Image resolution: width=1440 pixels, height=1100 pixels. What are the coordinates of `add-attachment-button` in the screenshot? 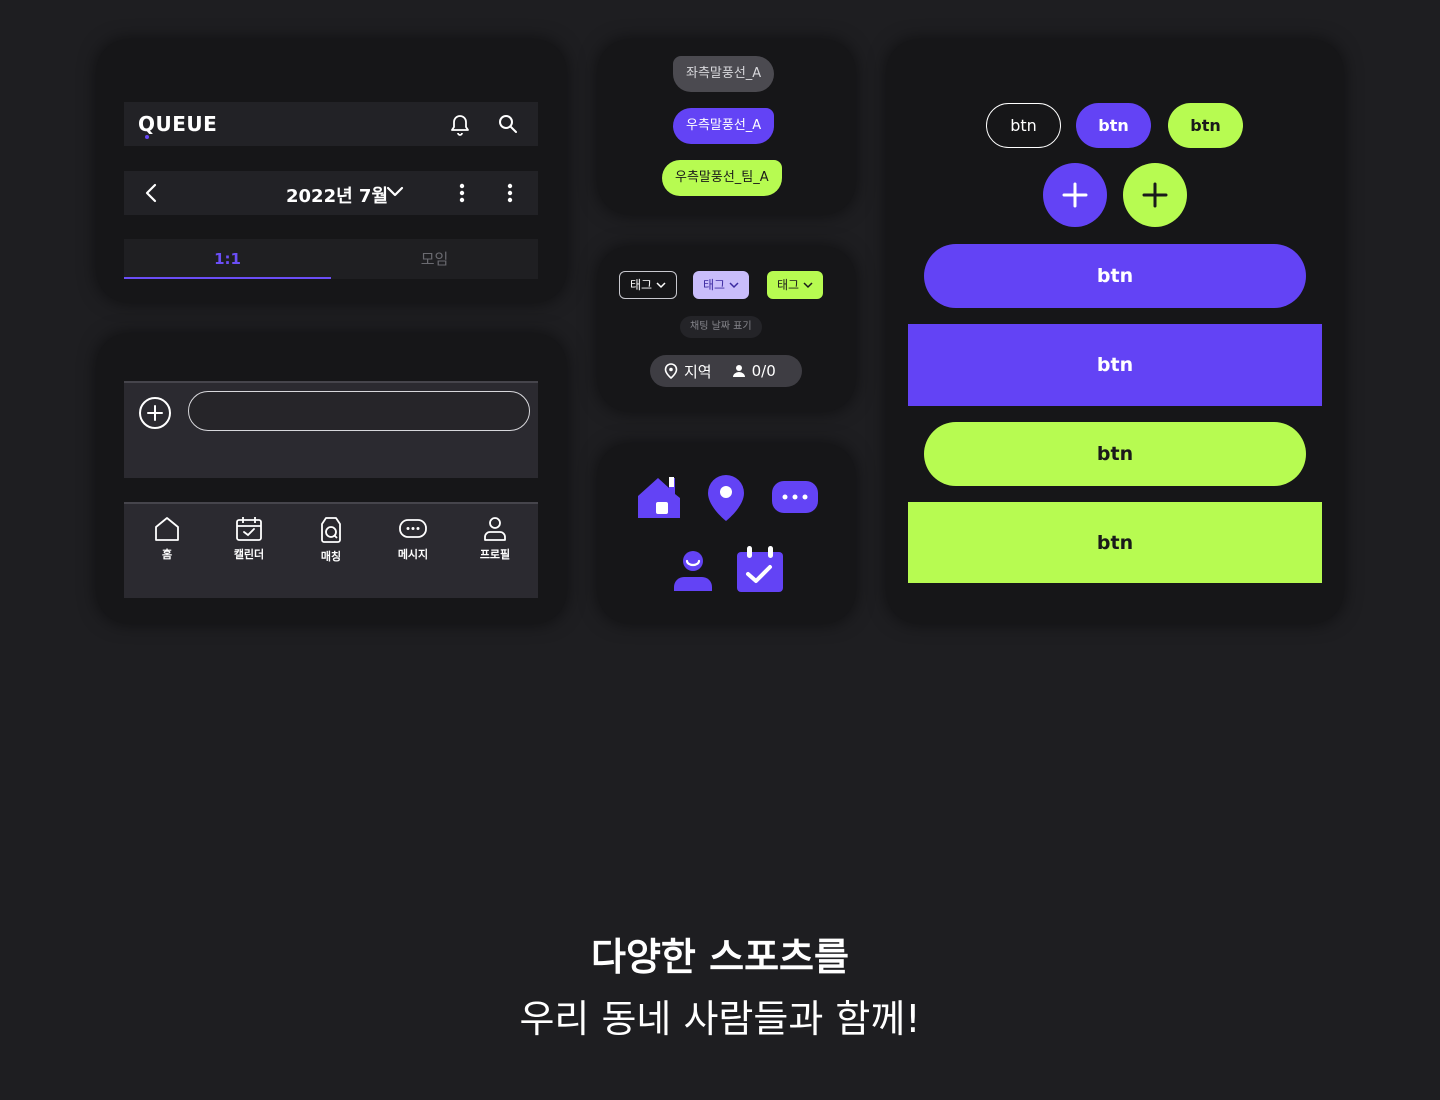 It's located at (155, 413).